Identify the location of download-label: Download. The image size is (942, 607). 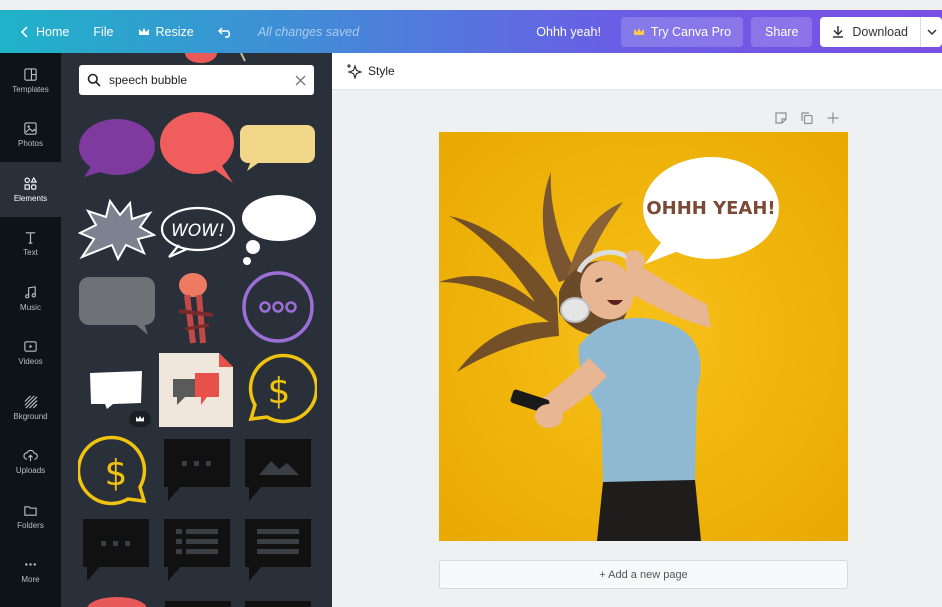
(880, 31).